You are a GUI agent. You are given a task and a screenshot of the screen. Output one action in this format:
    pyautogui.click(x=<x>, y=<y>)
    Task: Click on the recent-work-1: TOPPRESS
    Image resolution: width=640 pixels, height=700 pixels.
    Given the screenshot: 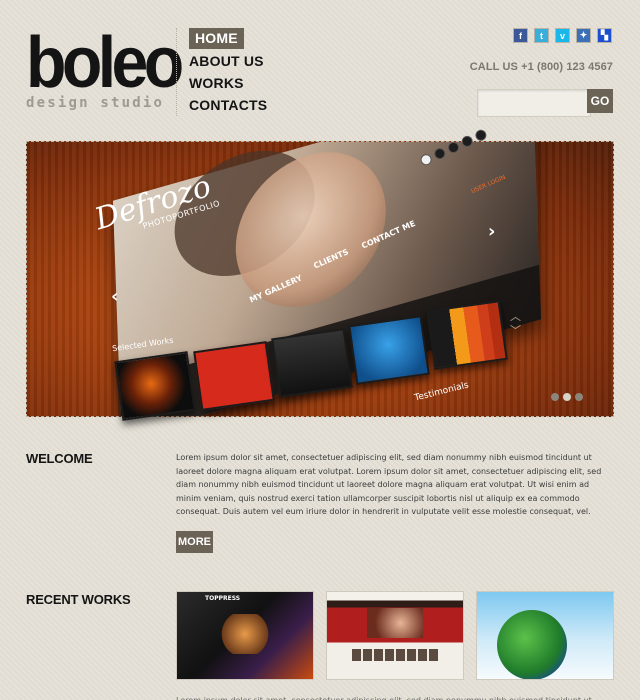 What is the action you would take?
    pyautogui.click(x=245, y=635)
    